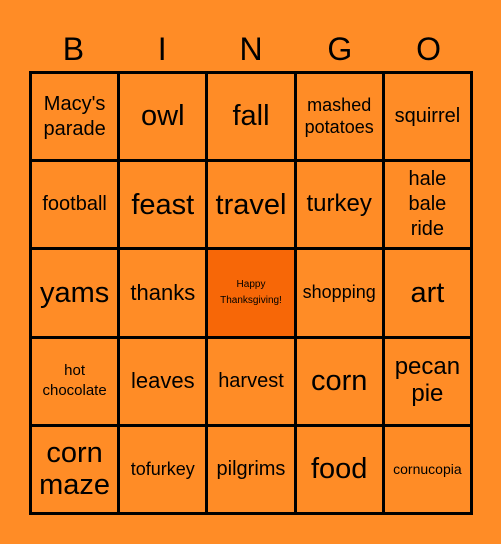  What do you see at coordinates (251, 381) in the screenshot?
I see `bingo-cell: harvest` at bounding box center [251, 381].